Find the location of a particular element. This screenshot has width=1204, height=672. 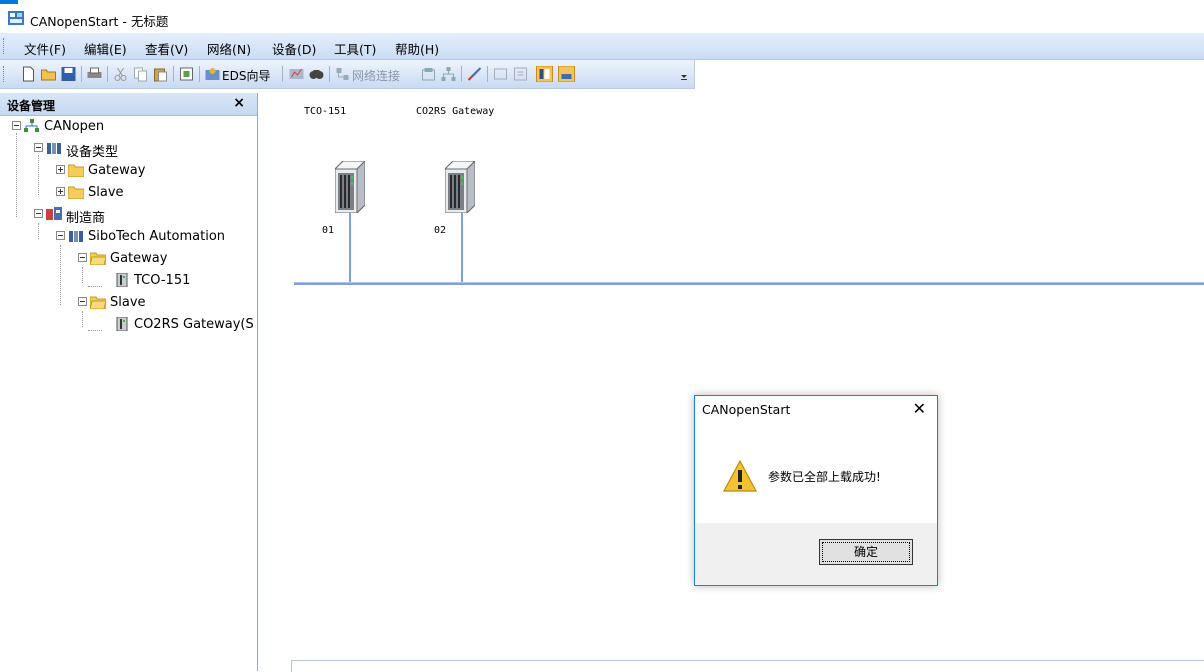

message-dialog: CANopenStart ✕ 参数已全部上载成功! 确定 is located at coordinates (816, 490).